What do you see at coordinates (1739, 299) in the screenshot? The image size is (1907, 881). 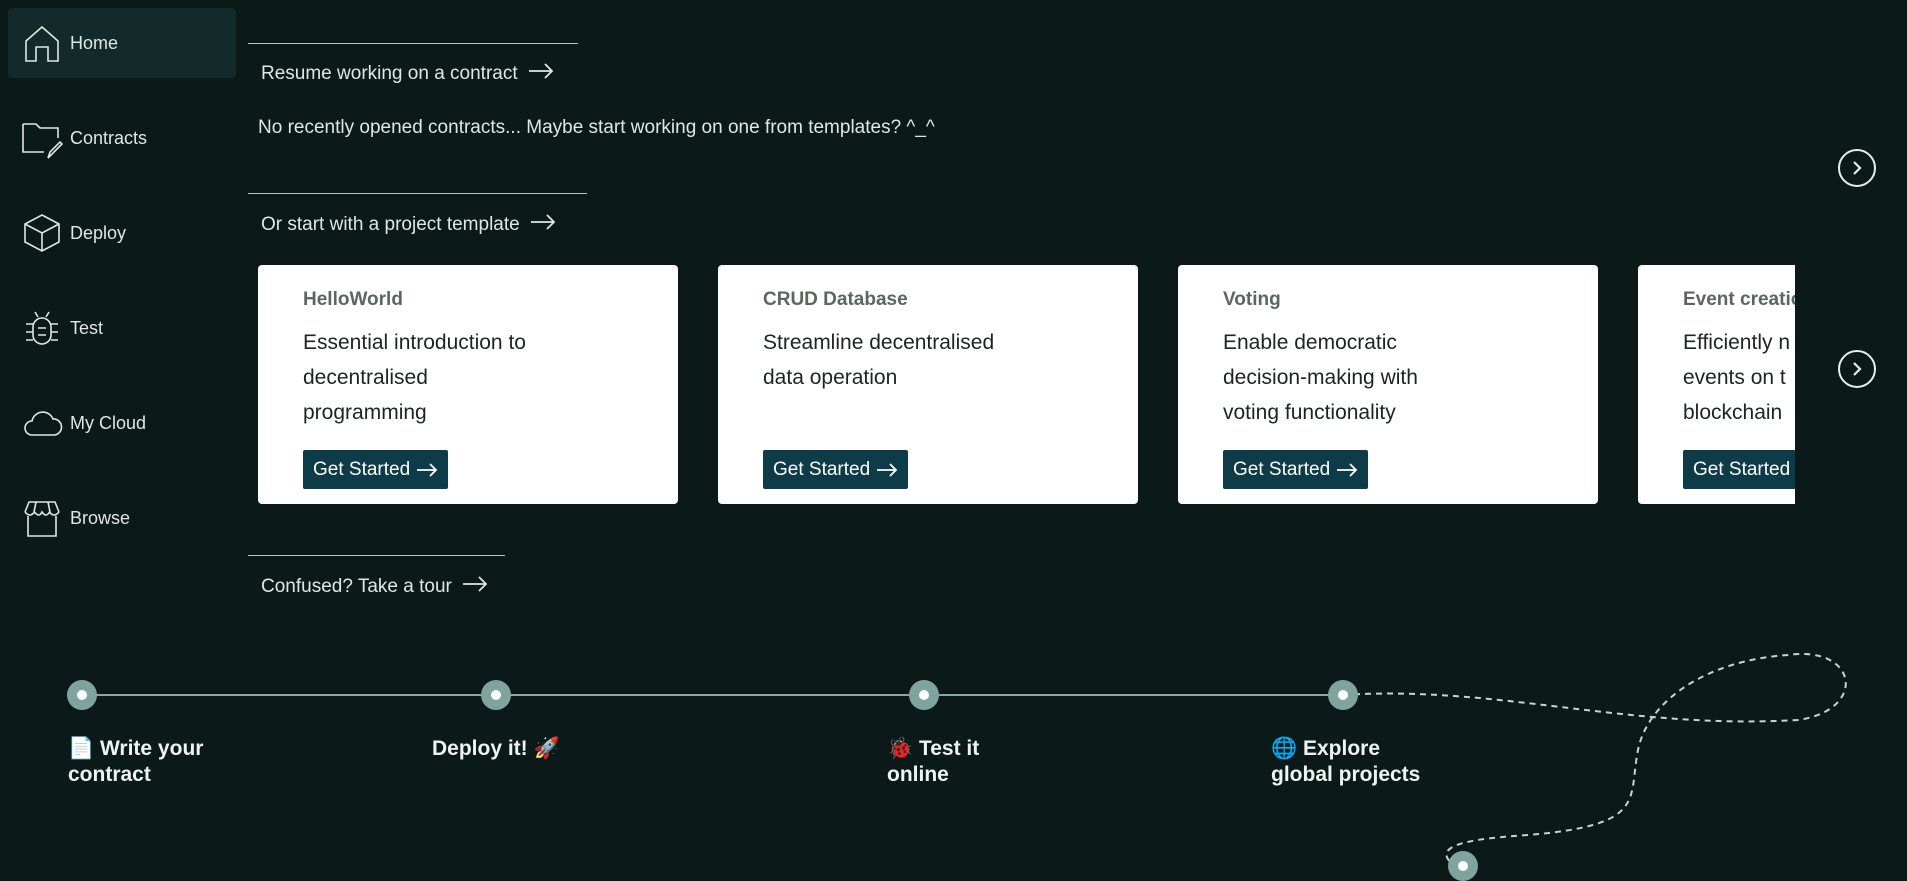 I see `card-title: Event creatio` at bounding box center [1739, 299].